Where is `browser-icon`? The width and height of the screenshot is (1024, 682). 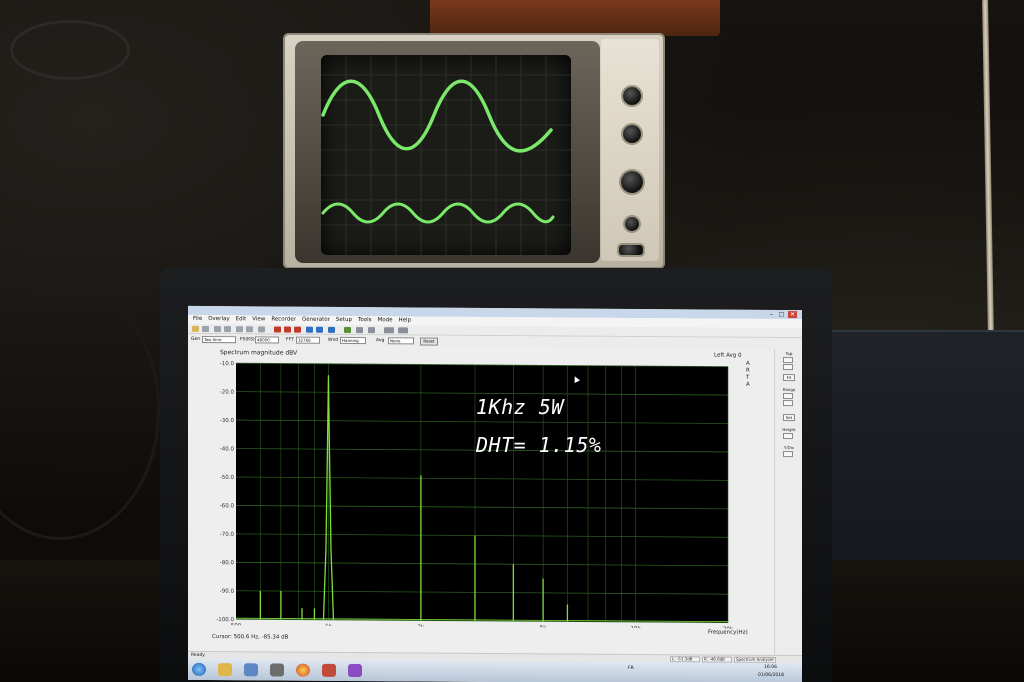 browser-icon is located at coordinates (303, 670).